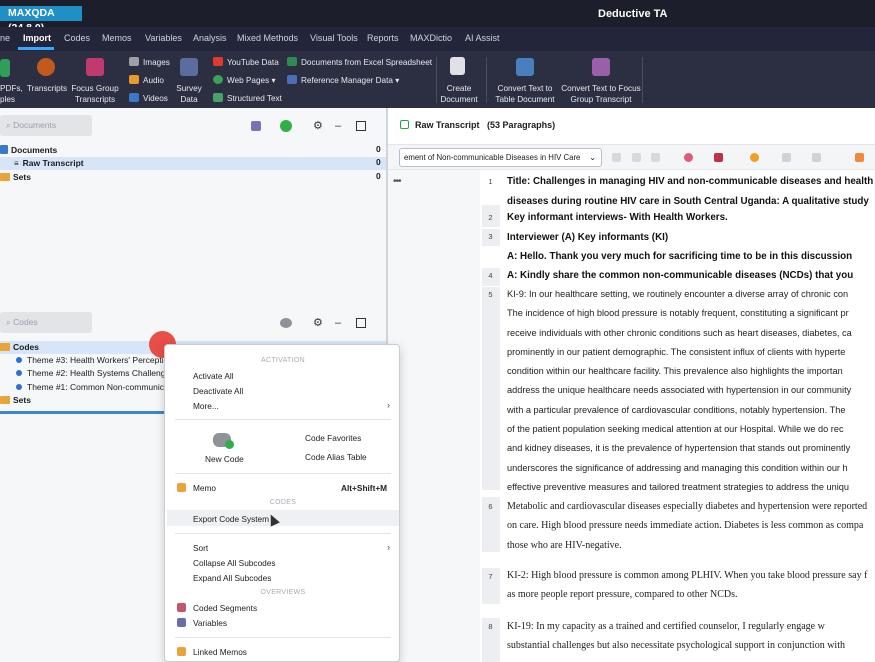 Image resolution: width=875 pixels, height=662 pixels. I want to click on expand-all-item: Expand All Subcodes, so click(232, 578).